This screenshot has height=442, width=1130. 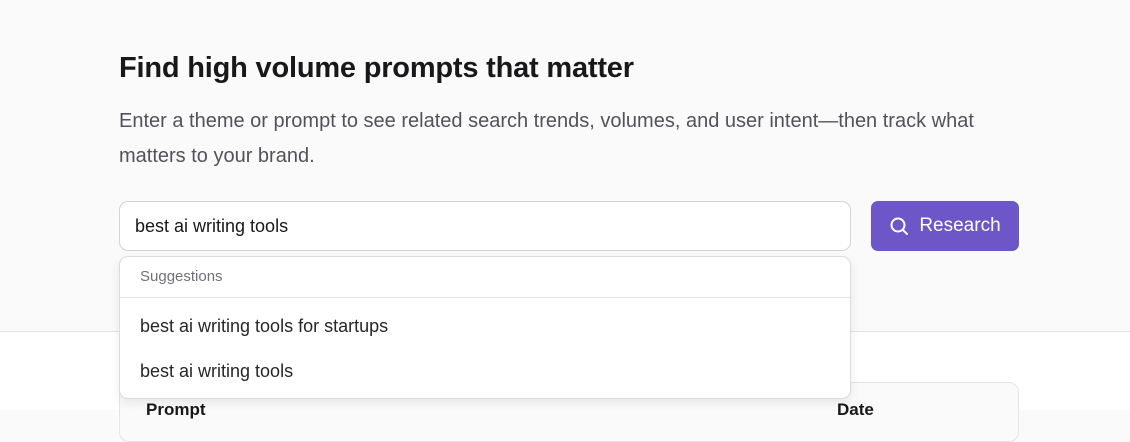 What do you see at coordinates (485, 297) in the screenshot?
I see `dropdown-divider` at bounding box center [485, 297].